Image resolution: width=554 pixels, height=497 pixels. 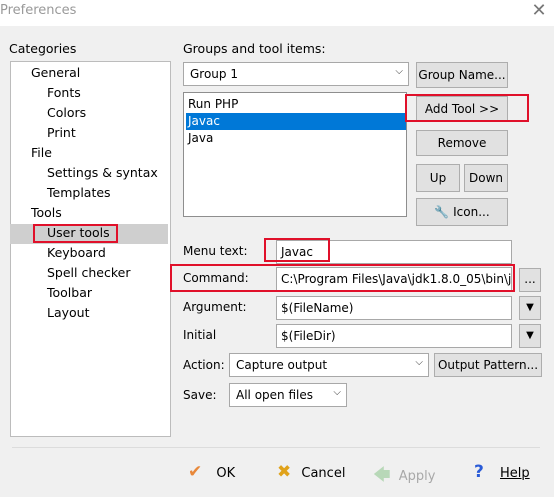 What do you see at coordinates (479, 472) in the screenshot?
I see `question-icon: ?` at bounding box center [479, 472].